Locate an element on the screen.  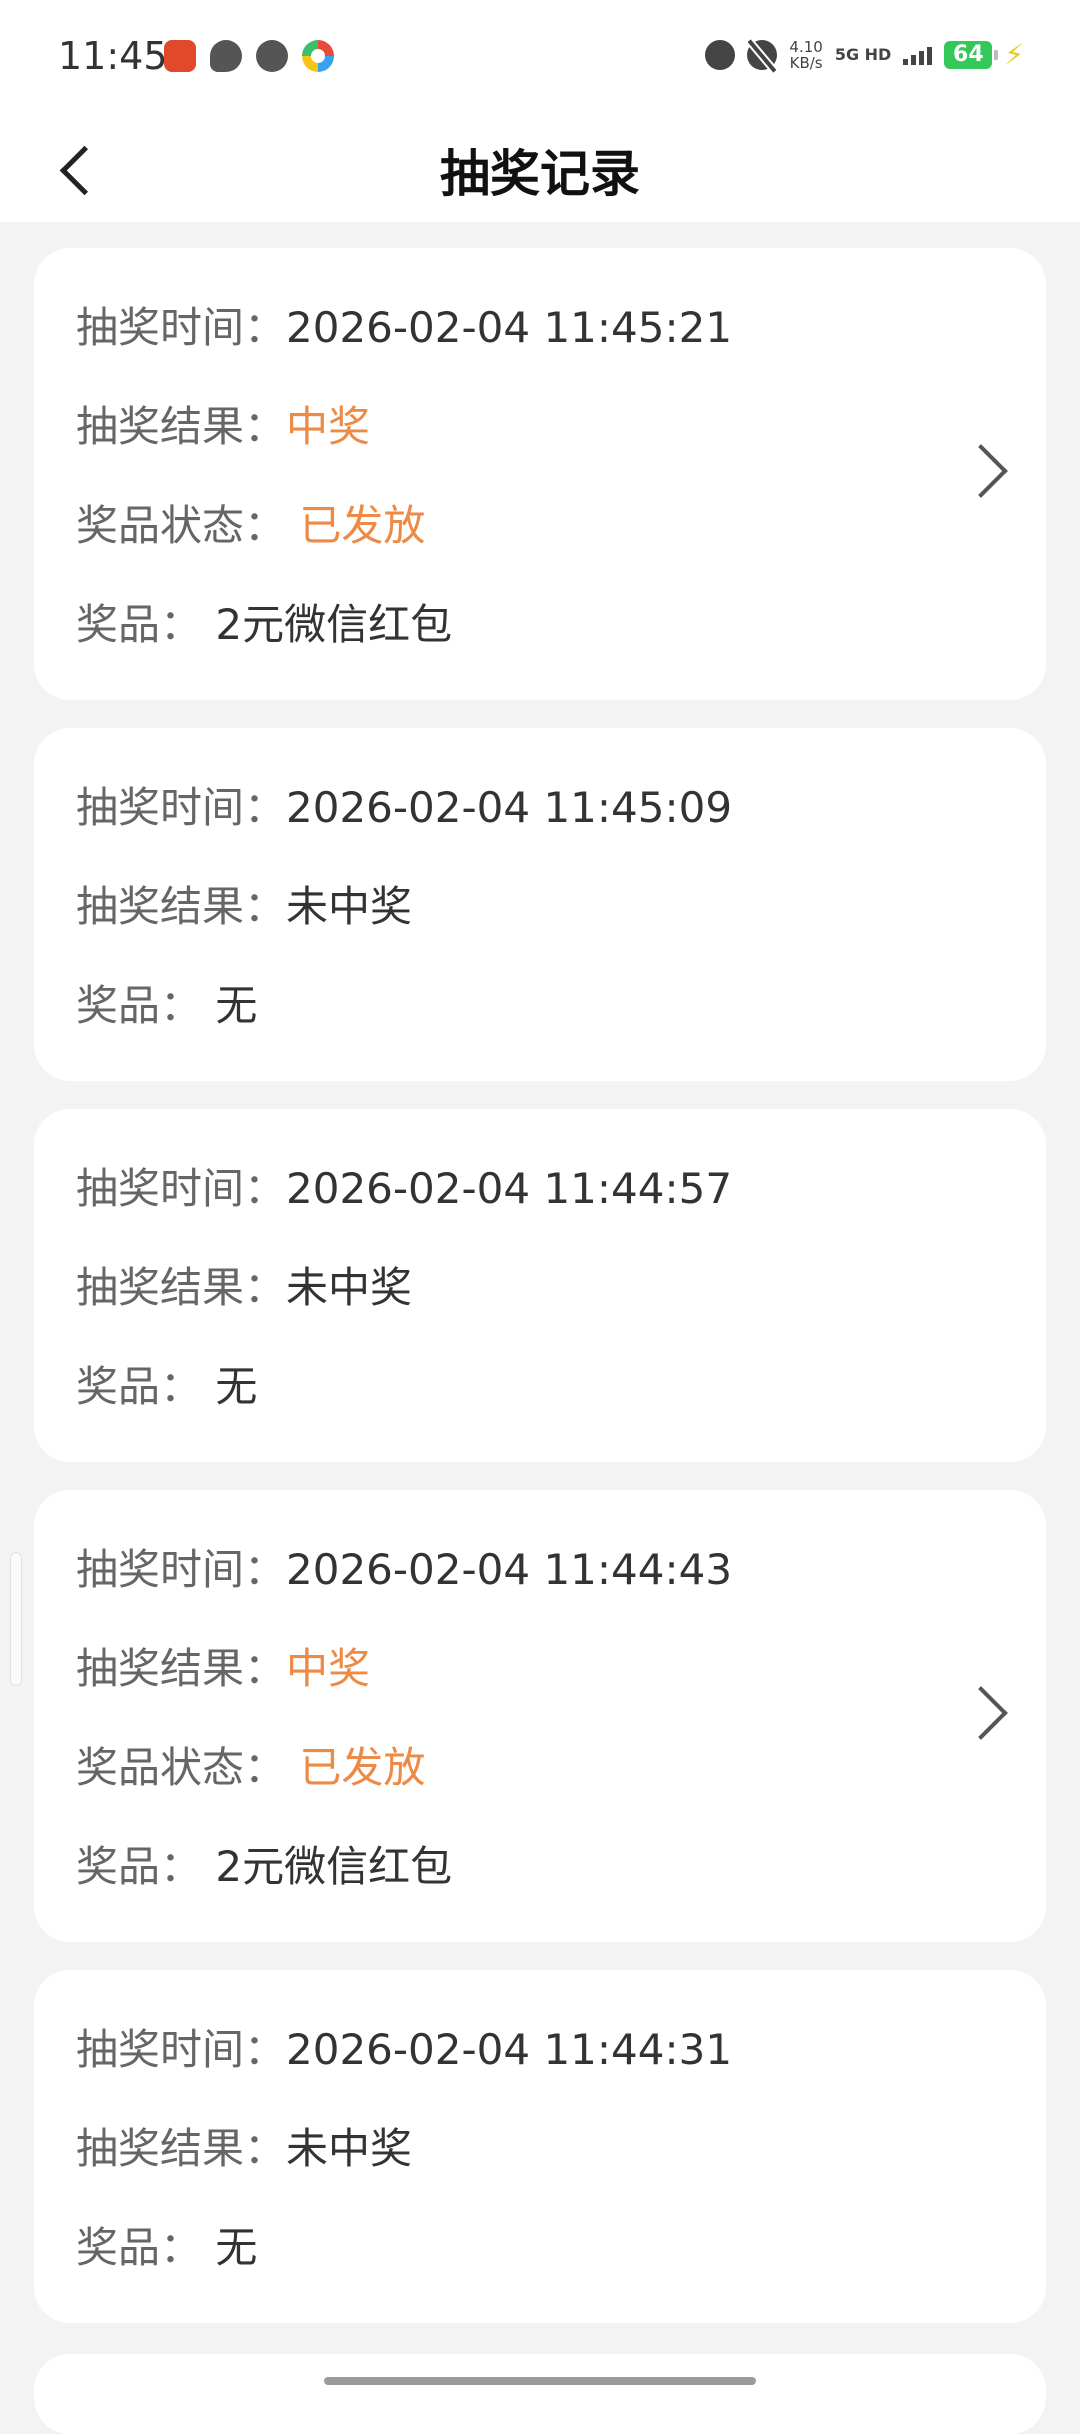
record-time-row: 抽奖时间：2026-02-04 11:45:21 is located at coordinates (561, 327).